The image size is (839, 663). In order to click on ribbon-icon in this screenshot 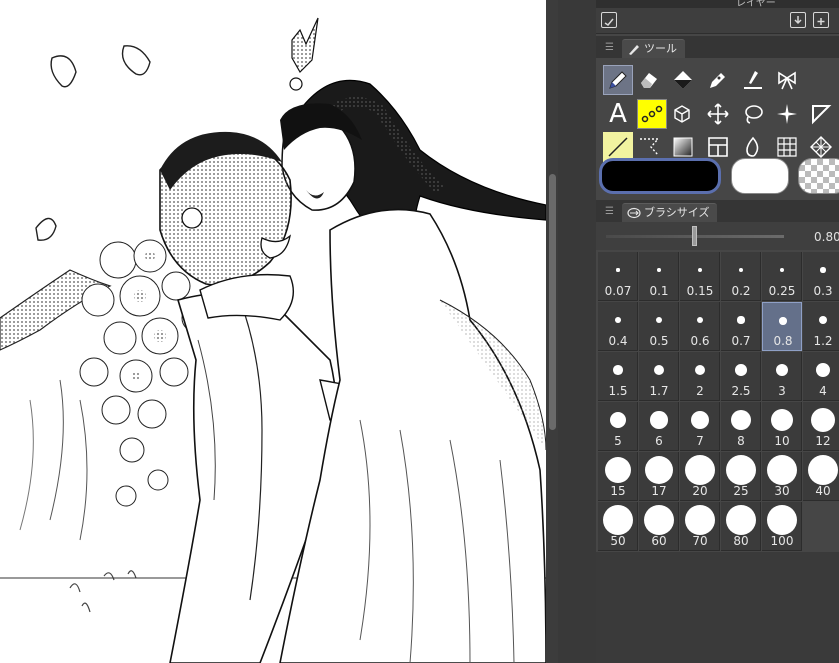, I will do `click(787, 80)`.